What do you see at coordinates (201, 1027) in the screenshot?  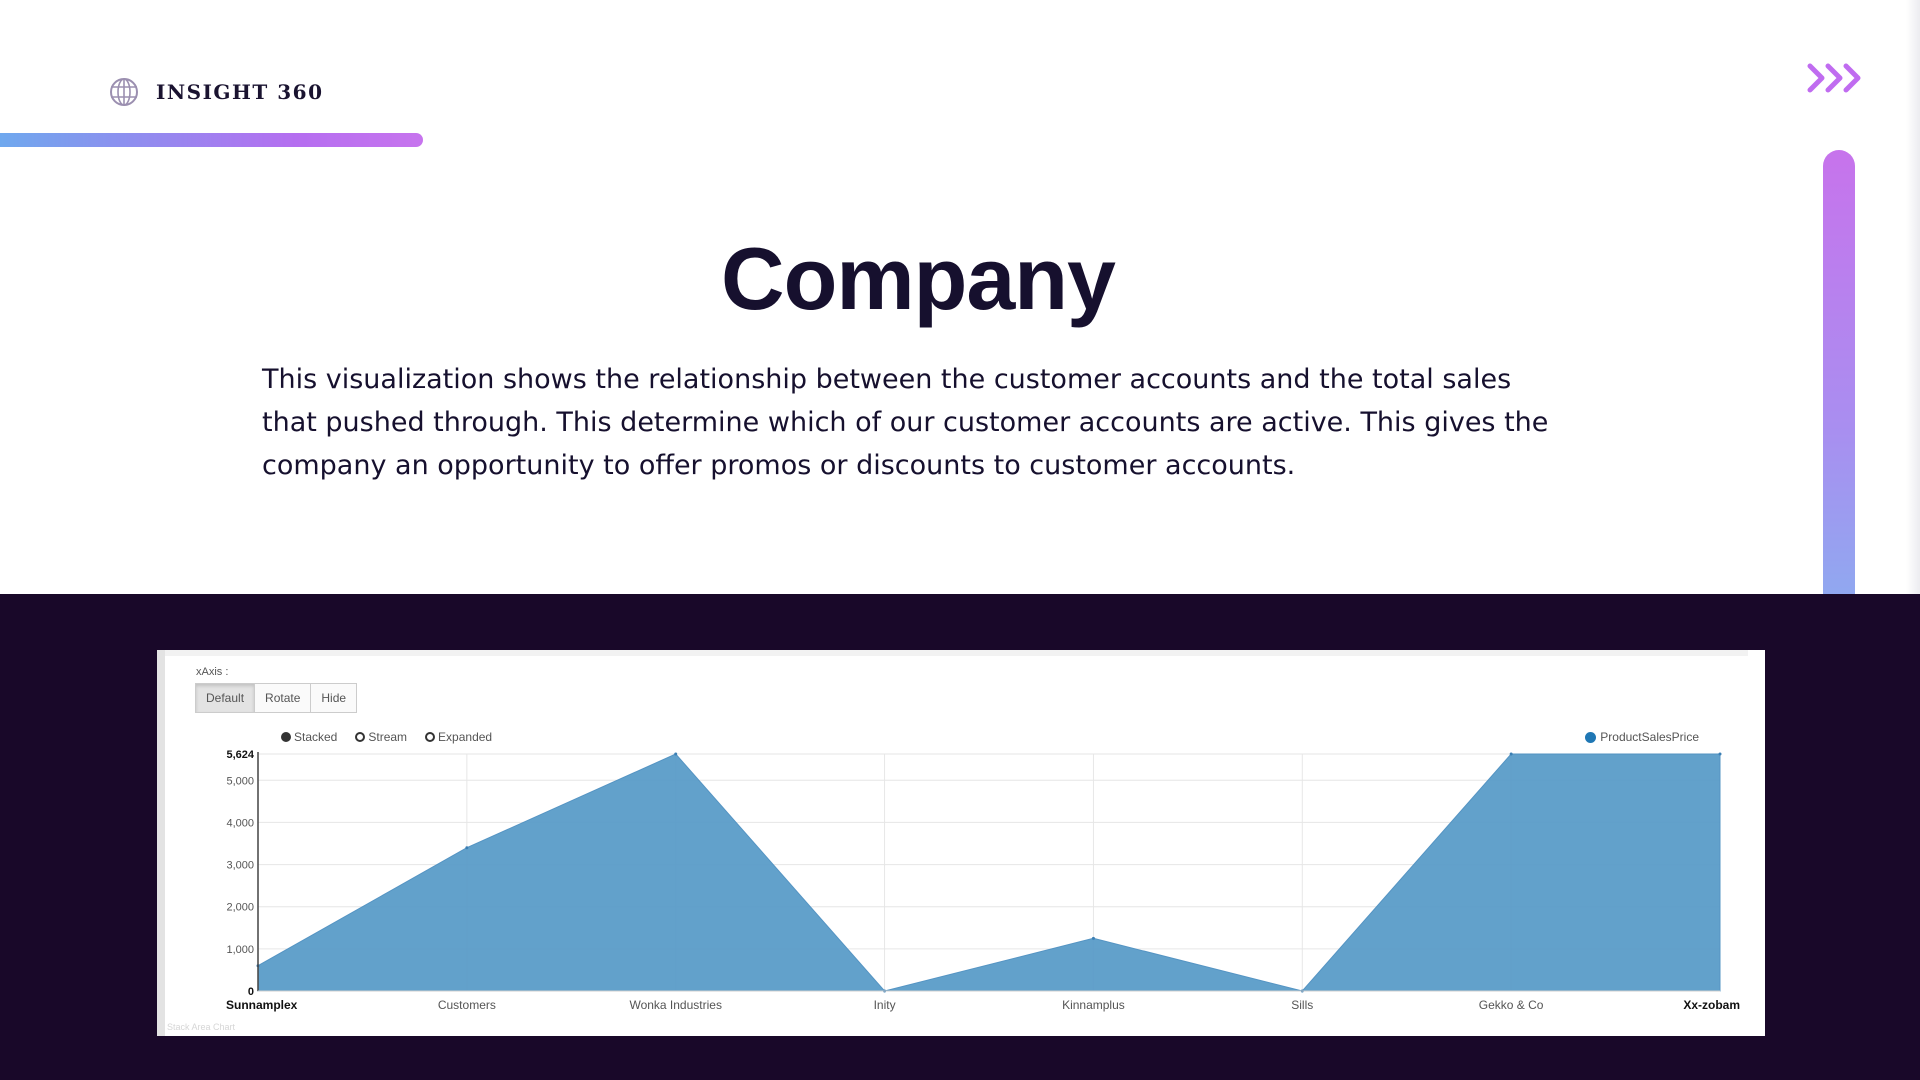 I see `chart-footer-note: Stack Area Chart` at bounding box center [201, 1027].